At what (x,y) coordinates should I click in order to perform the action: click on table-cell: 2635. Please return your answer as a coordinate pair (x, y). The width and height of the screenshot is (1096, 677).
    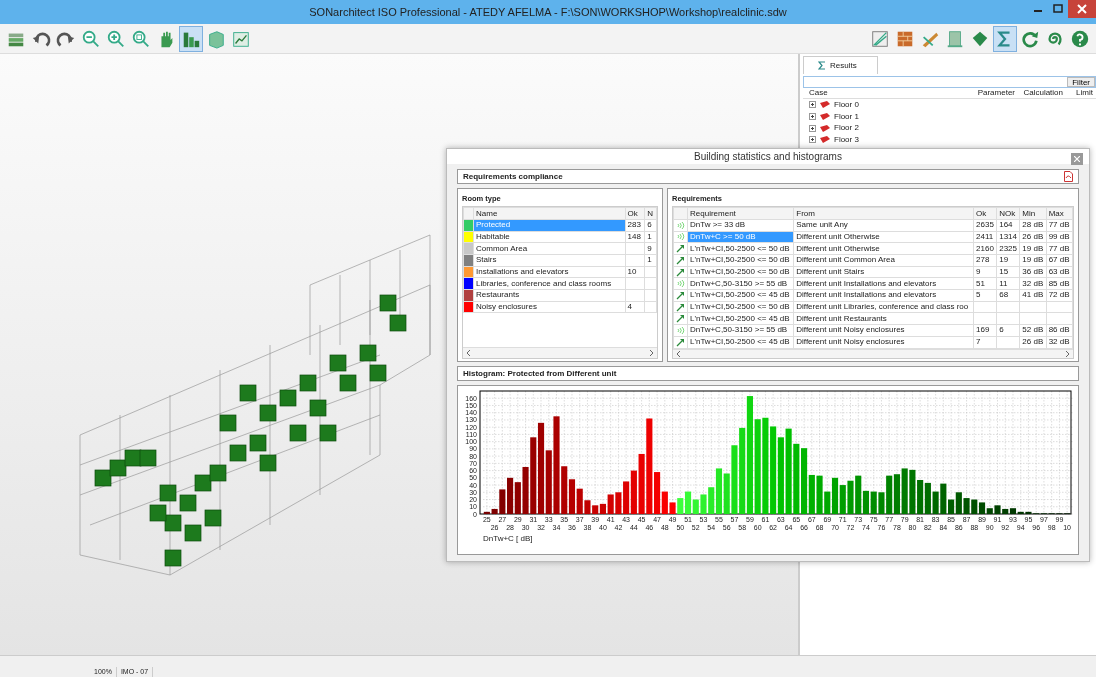
    Looking at the image, I should click on (985, 225).